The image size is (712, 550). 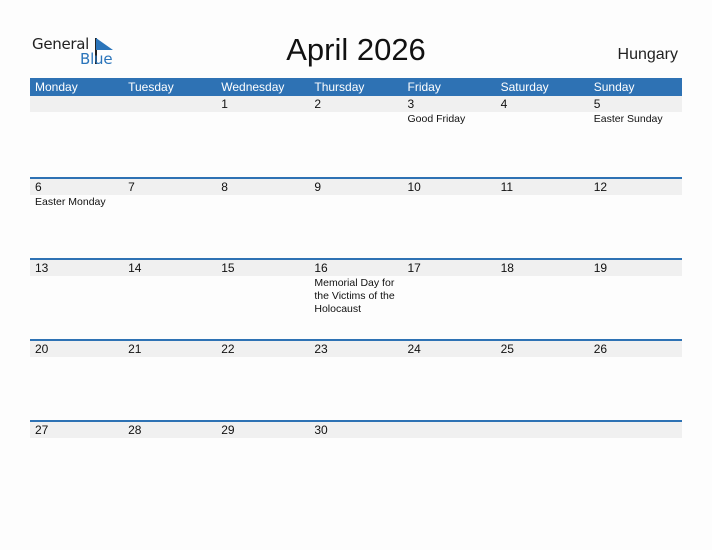 I want to click on day-number: 6, so click(x=38, y=187).